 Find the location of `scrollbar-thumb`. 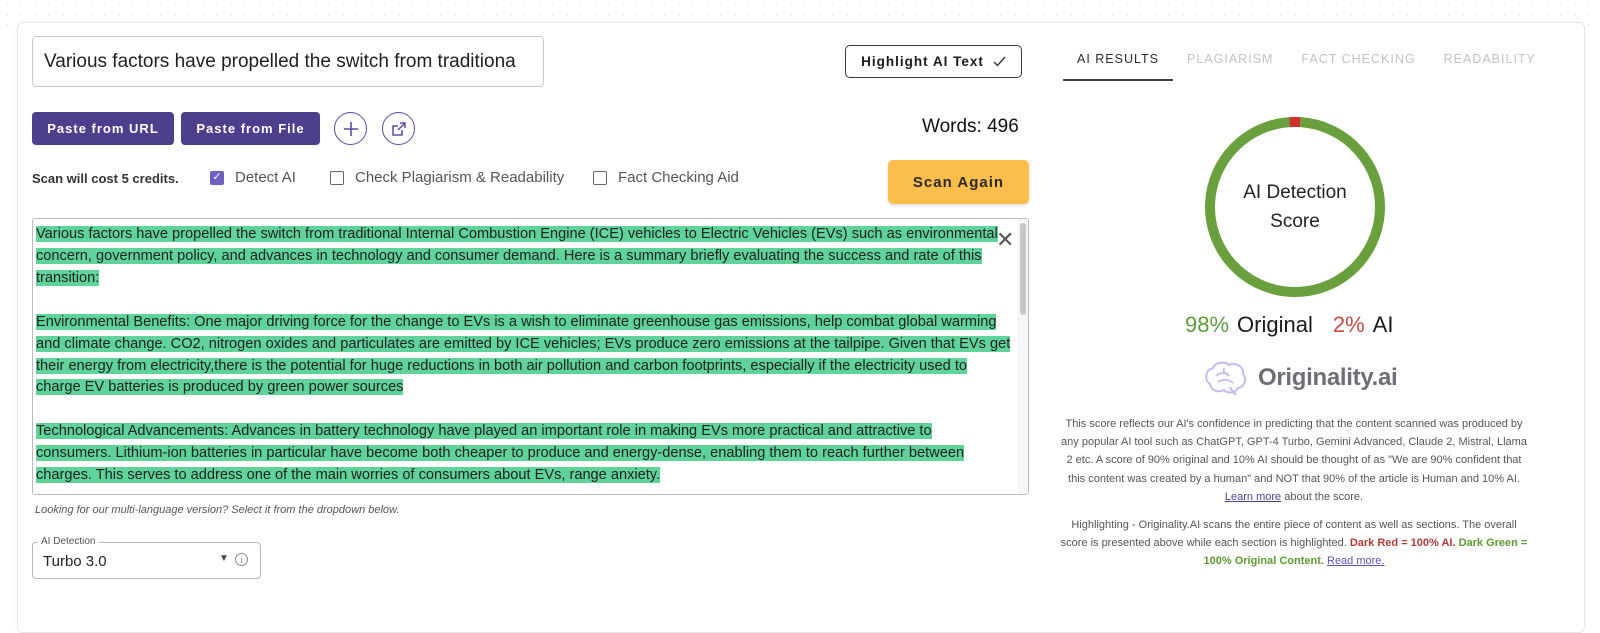

scrollbar-thumb is located at coordinates (1023, 269).